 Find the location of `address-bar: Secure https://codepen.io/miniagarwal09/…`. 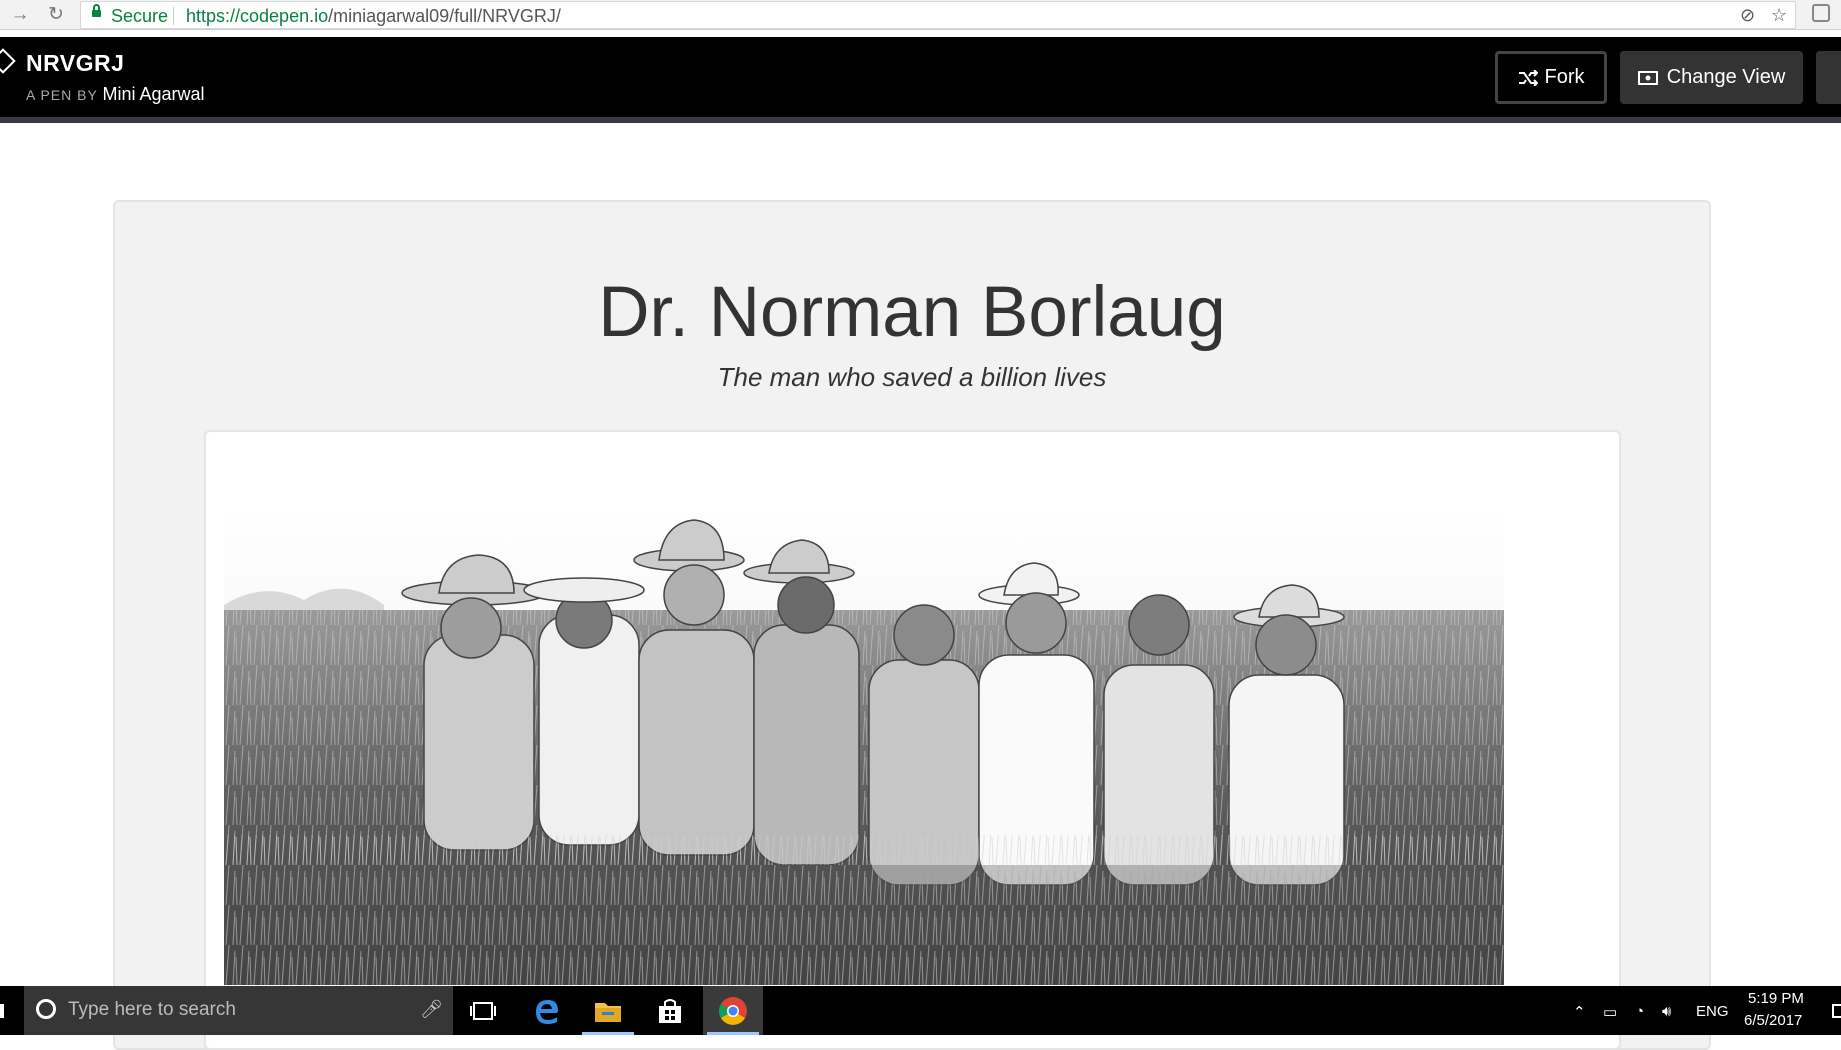

address-bar: Secure https://codepen.io/miniagarwal09/… is located at coordinates (938, 15).